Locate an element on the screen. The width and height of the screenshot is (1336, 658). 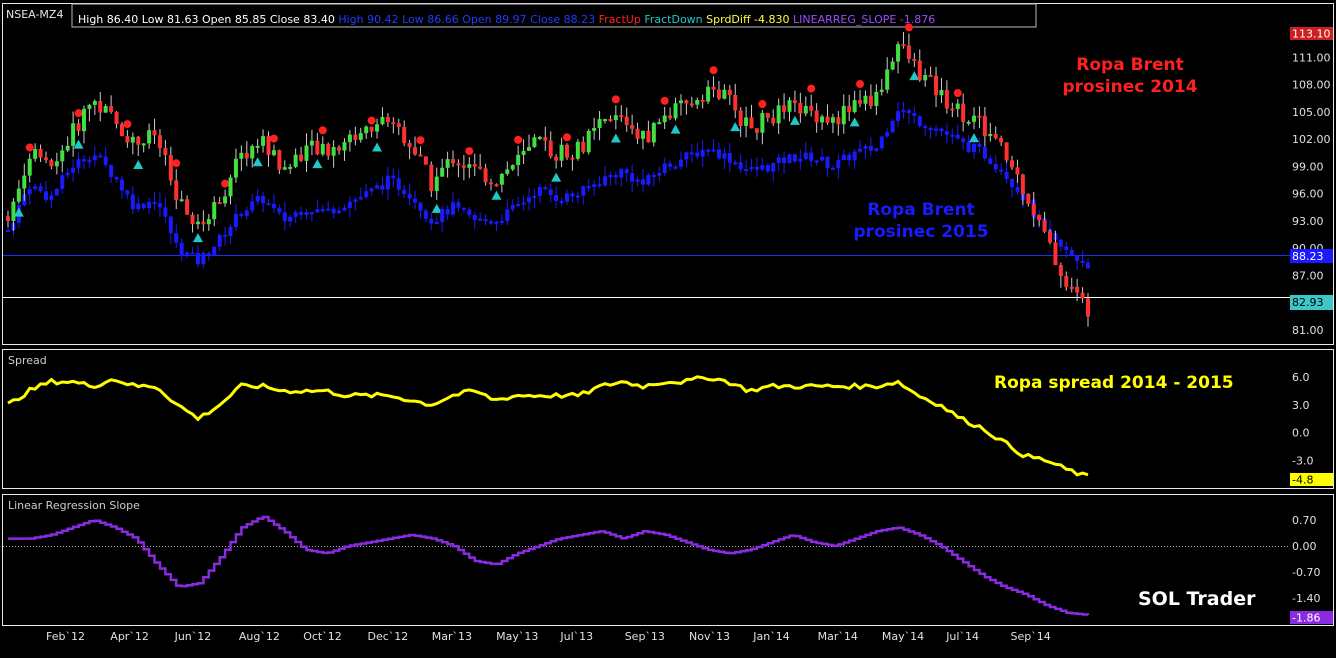
price-tick: 87.00 is located at coordinates (1308, 275).